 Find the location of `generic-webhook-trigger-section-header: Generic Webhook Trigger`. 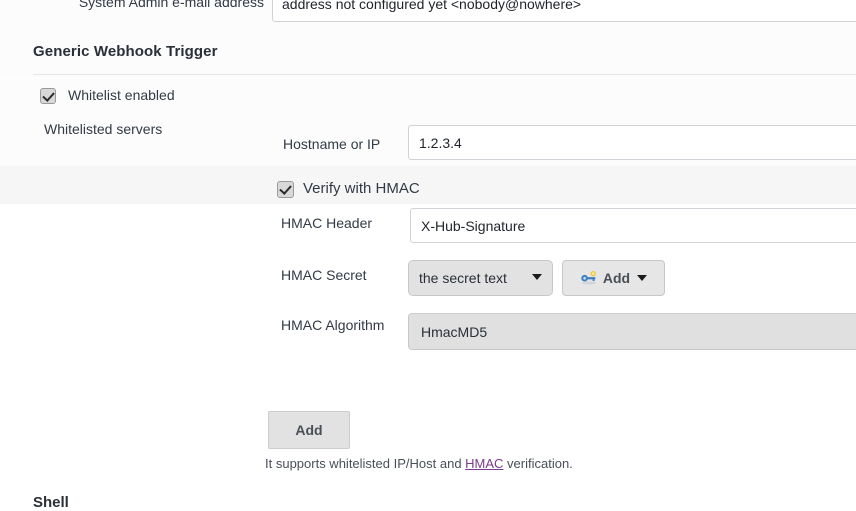

generic-webhook-trigger-section-header: Generic Webhook Trigger is located at coordinates (428, 56).